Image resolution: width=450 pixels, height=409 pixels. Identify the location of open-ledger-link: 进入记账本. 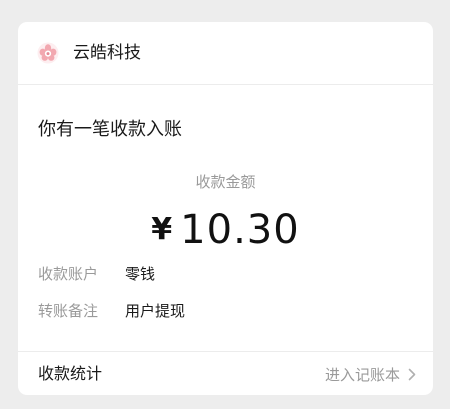
(370, 374).